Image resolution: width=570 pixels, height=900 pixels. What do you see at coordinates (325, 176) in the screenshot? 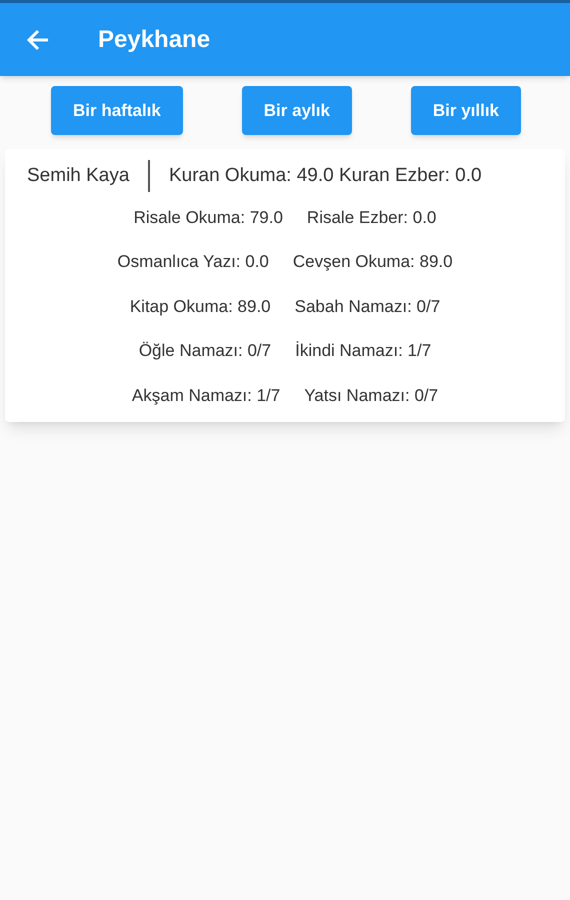
I see `quran-summary: Kuran Okuma: 49.0 Kuran Ezber: 0.0` at bounding box center [325, 176].